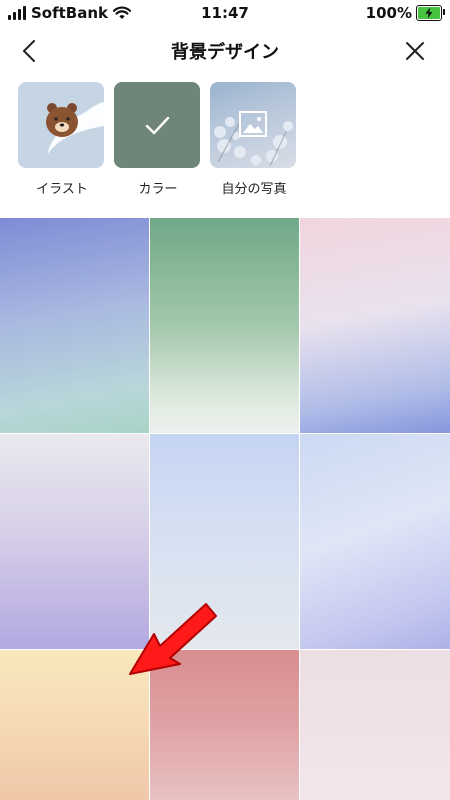  I want to click on illustration-thumbnail, so click(61, 125).